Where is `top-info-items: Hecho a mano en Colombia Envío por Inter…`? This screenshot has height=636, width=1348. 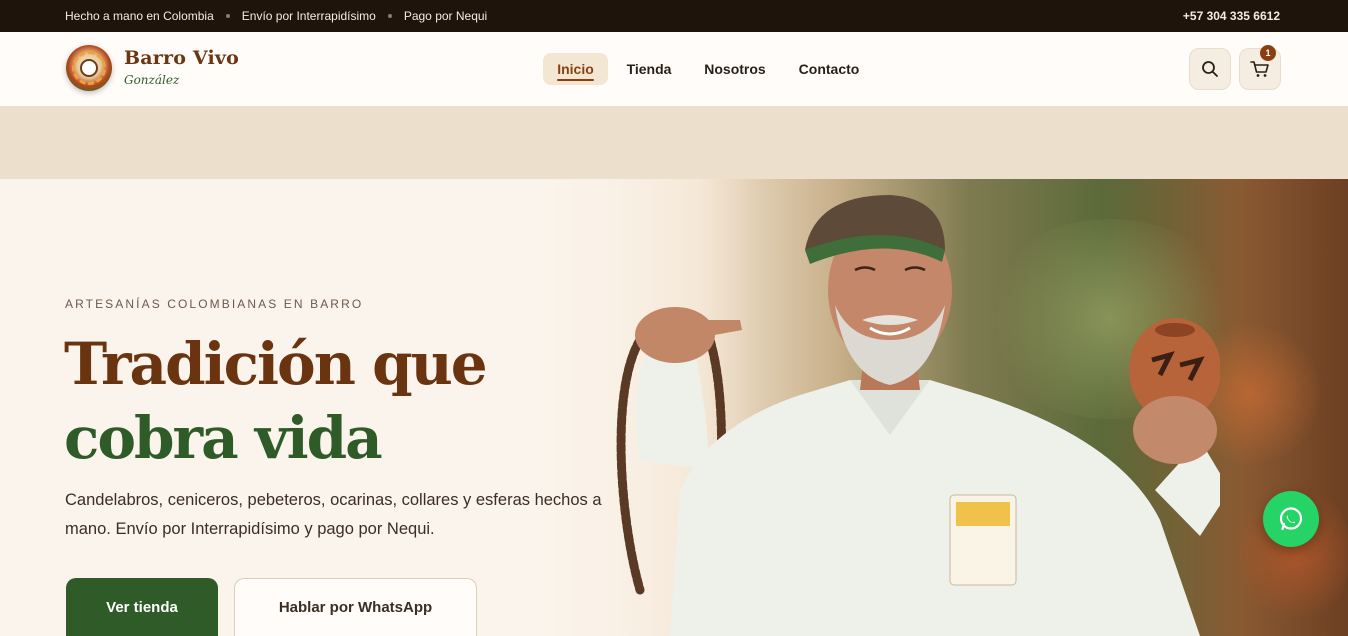
top-info-items: Hecho a mano en Colombia Envío por Inter… is located at coordinates (276, 16).